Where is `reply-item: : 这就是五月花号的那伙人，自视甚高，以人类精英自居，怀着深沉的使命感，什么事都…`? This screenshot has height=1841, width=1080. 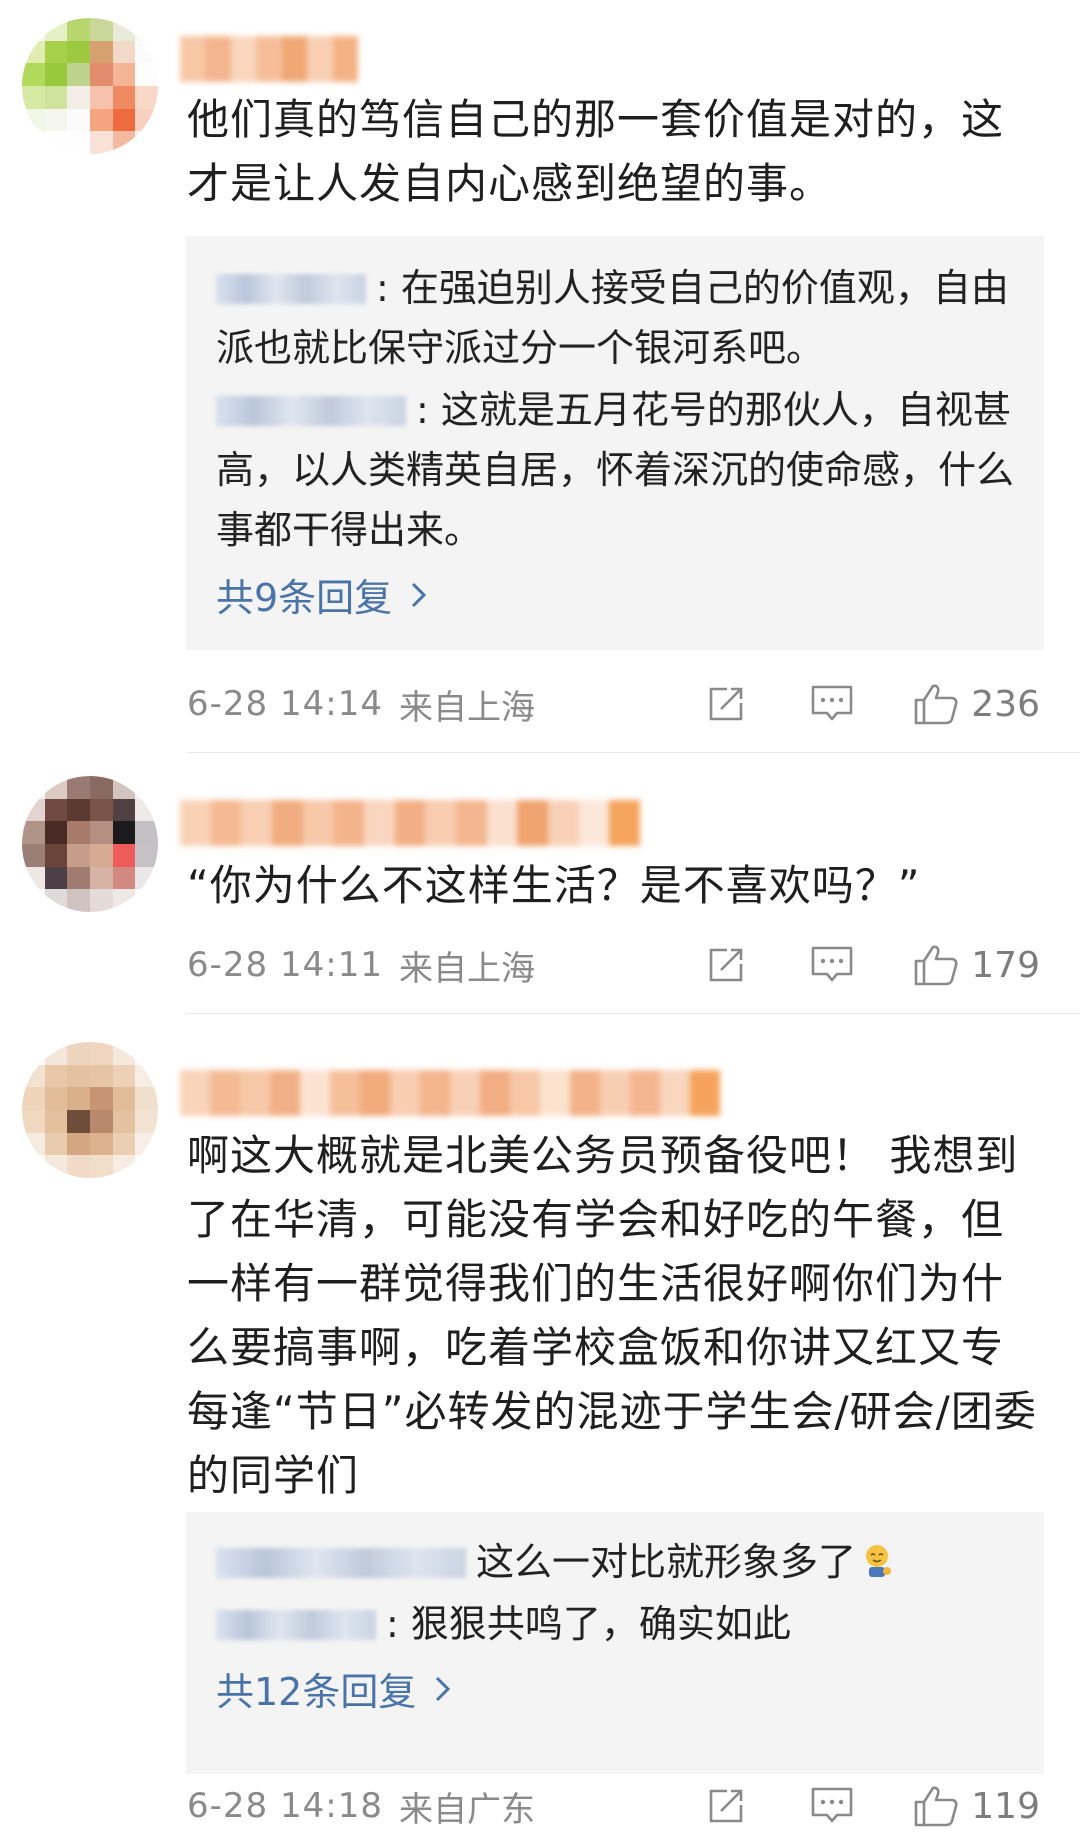
reply-item: : 这就是五月花号的那伙人，自视甚高，以人类精英自居，怀着深沉的使命感，什么事都… is located at coordinates (615, 470).